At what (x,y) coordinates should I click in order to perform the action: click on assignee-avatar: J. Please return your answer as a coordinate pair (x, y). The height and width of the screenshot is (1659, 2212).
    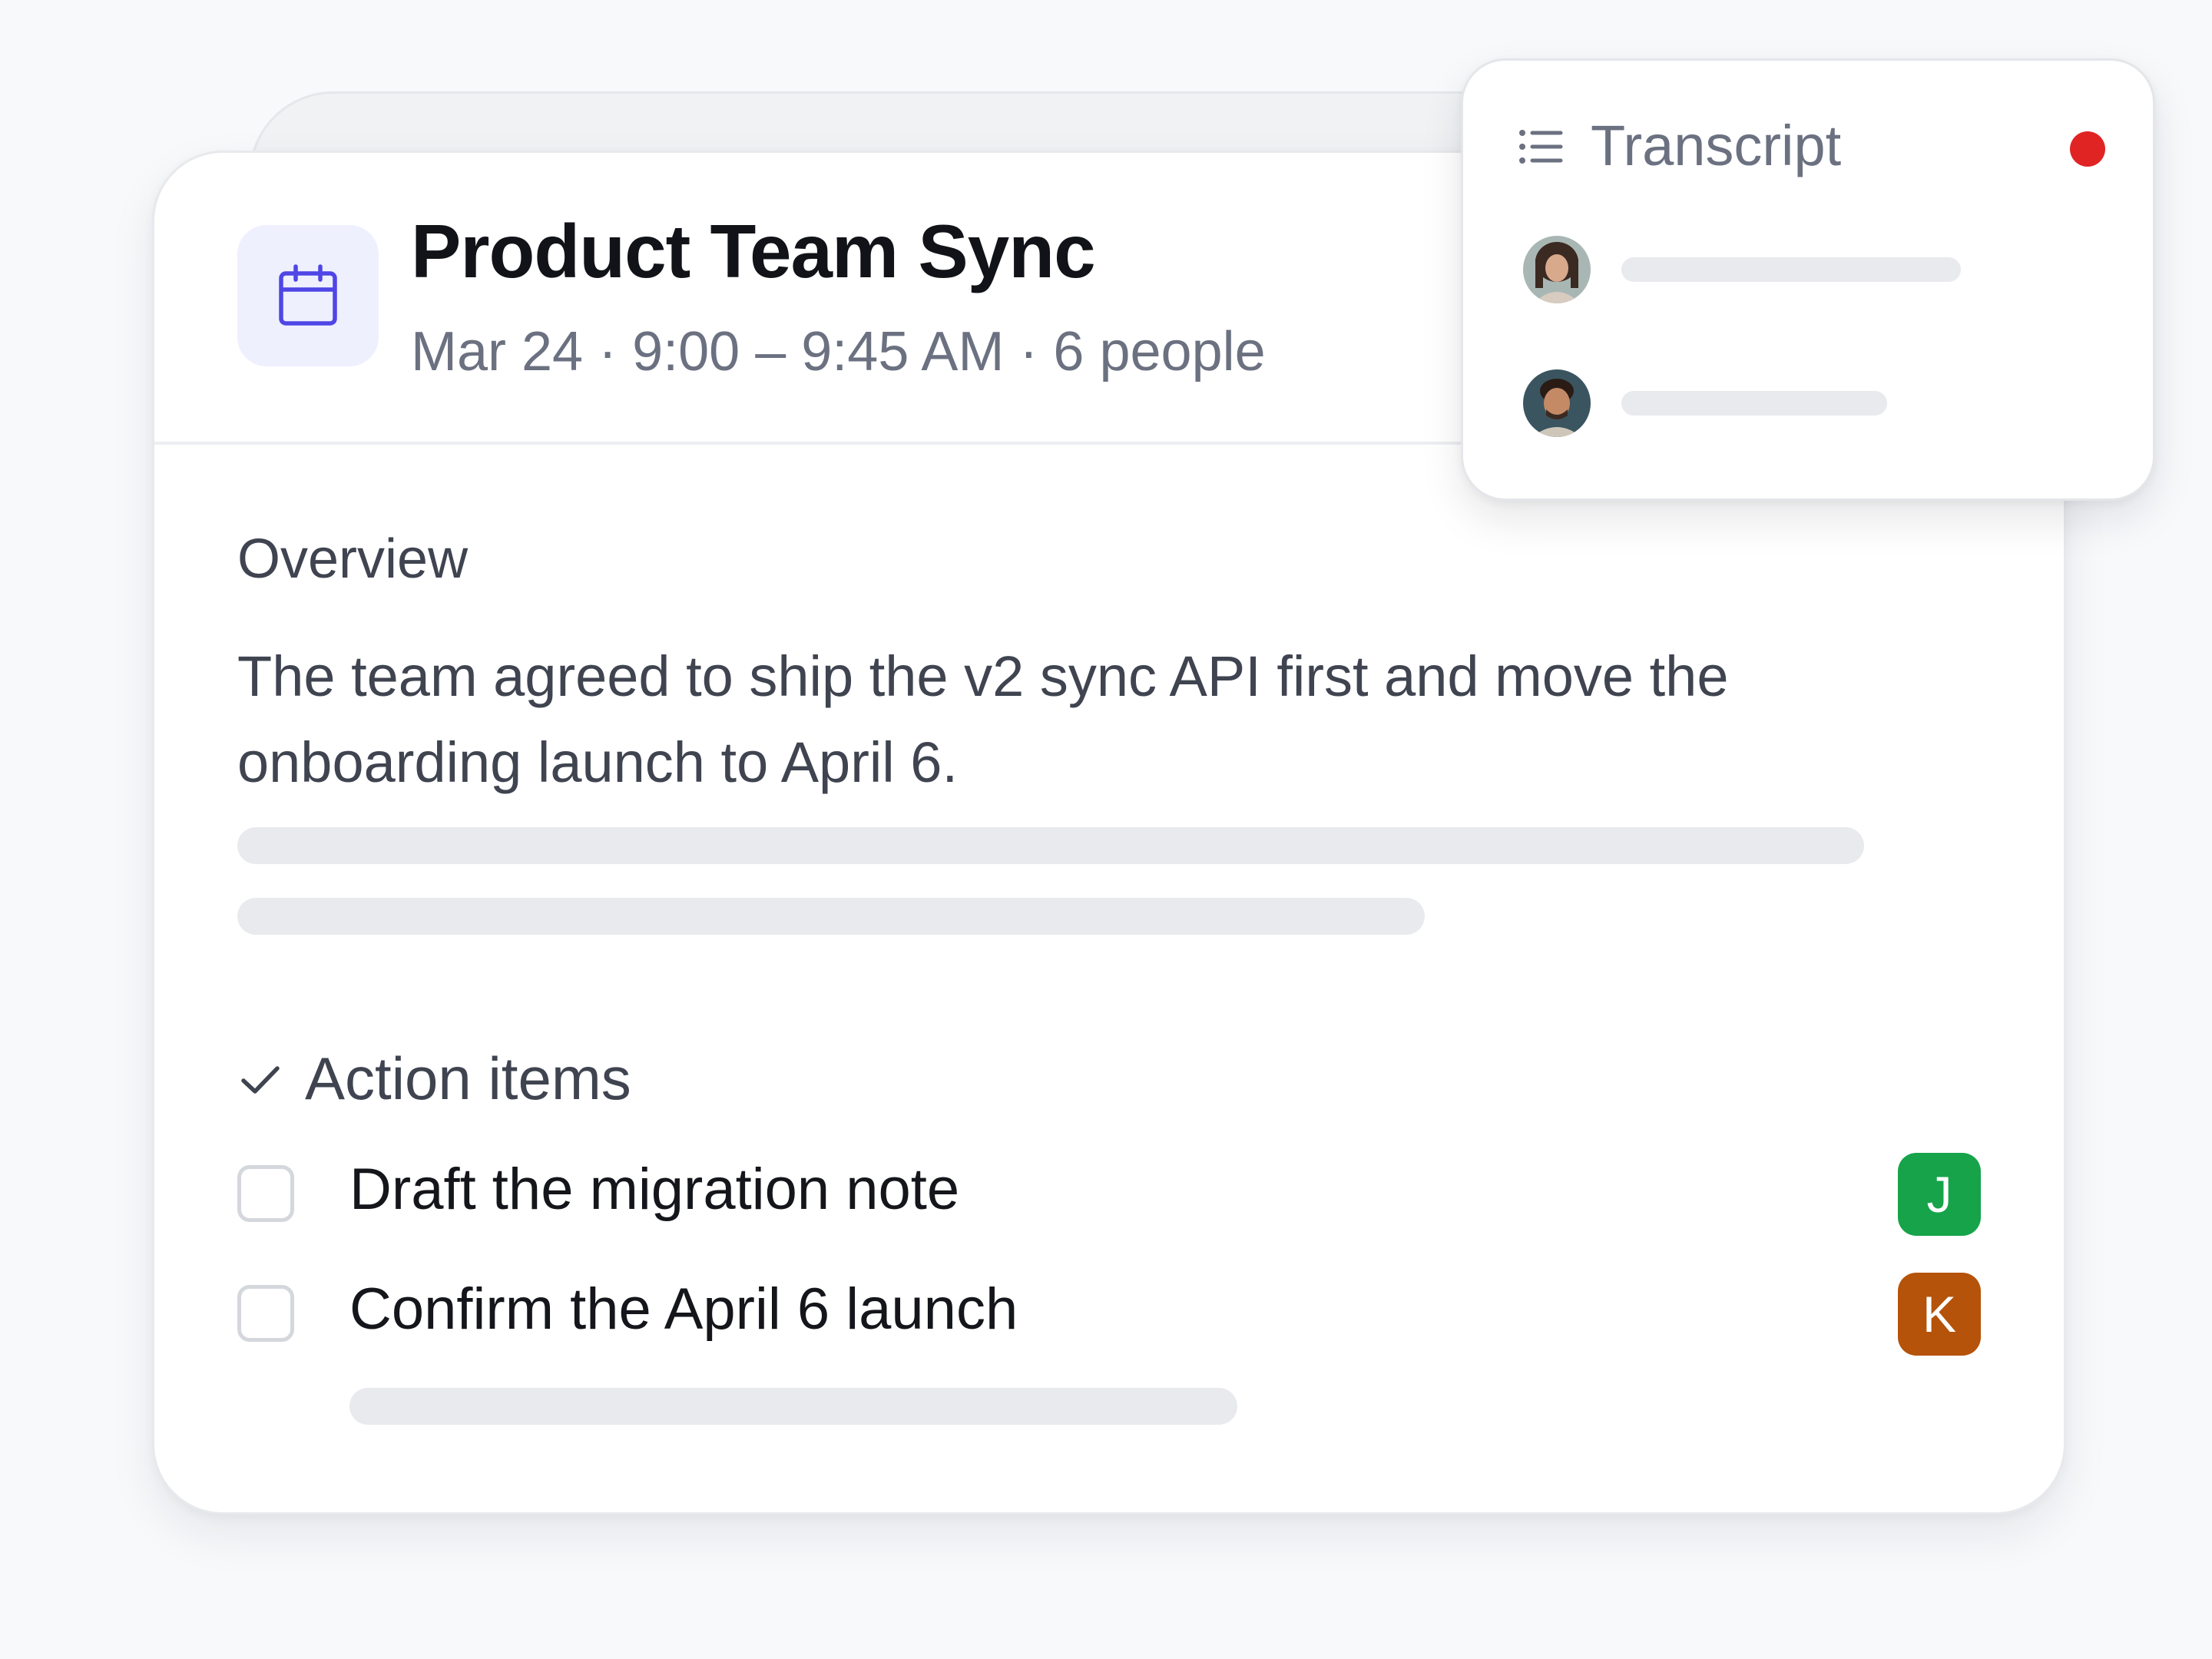
    Looking at the image, I should click on (1940, 1194).